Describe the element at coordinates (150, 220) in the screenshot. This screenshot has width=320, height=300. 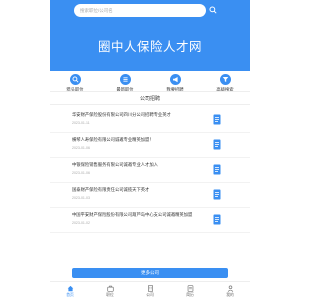
I see `list-item: 中国平安财产保险股份有限公司葫芦岛中心支公司诚邀精英加盟 2023-01-02` at that location.